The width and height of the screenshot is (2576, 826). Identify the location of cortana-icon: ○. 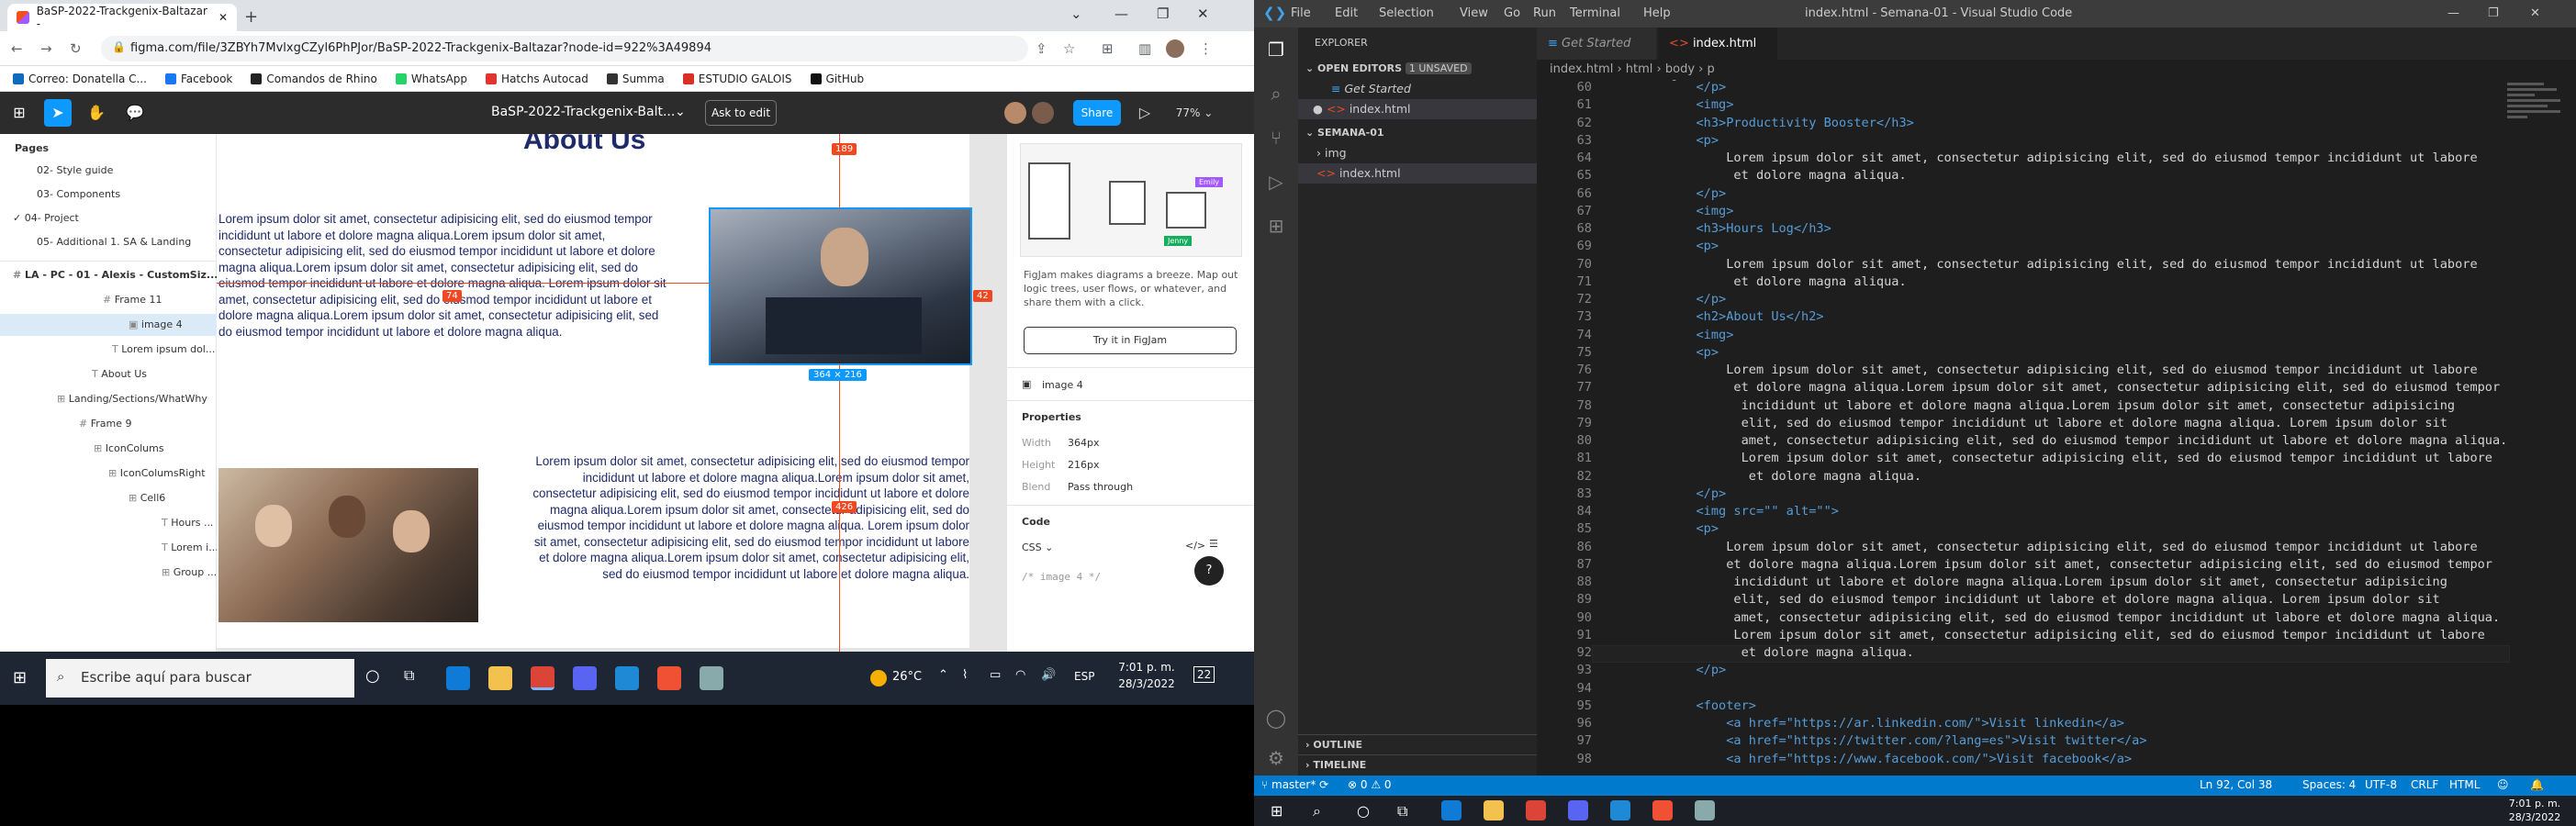
(1363, 811).